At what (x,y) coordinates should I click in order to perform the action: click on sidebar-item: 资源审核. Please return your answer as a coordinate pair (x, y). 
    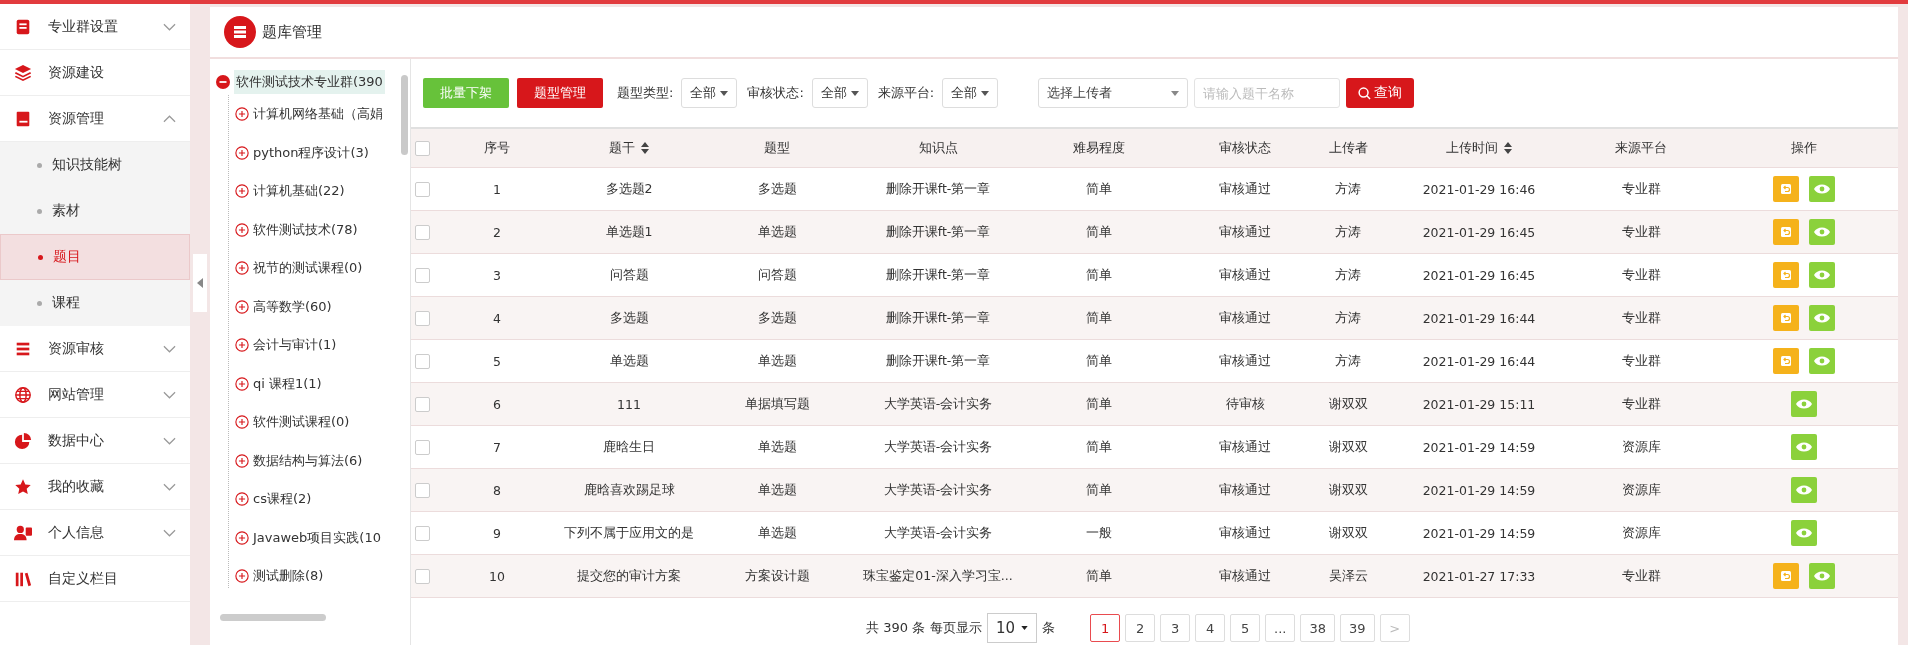
    Looking at the image, I should click on (95, 349).